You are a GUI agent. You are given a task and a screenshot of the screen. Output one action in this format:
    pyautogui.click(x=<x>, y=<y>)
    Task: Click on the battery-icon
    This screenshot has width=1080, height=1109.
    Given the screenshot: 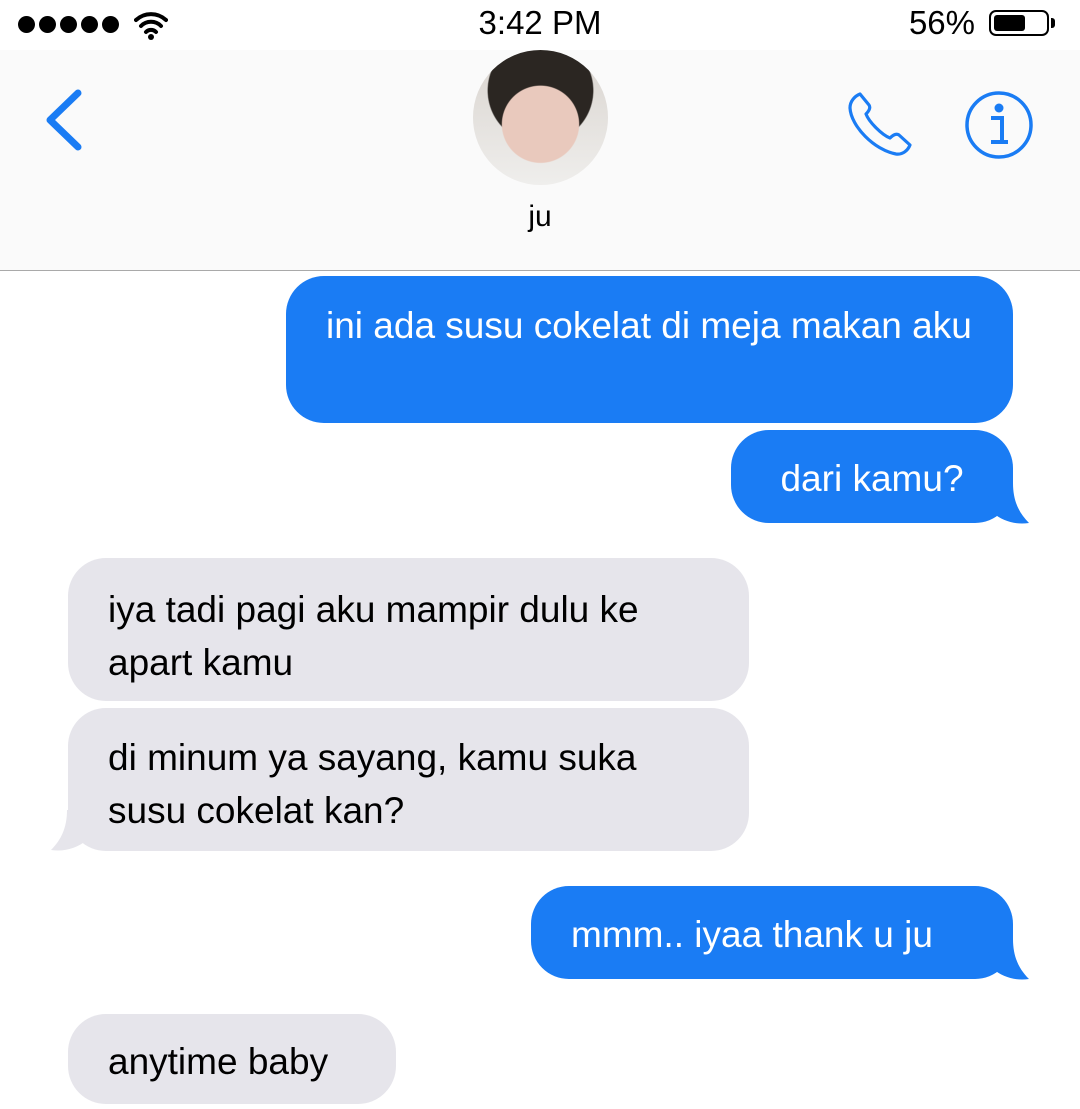 What is the action you would take?
    pyautogui.click(x=1019, y=23)
    